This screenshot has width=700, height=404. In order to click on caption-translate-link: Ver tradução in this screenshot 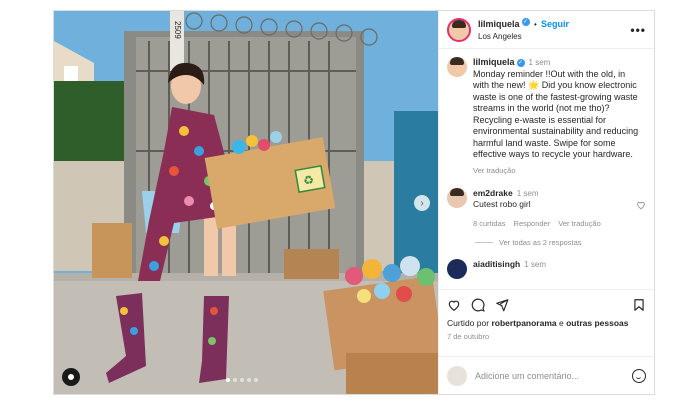, I will do `click(558, 171)`.